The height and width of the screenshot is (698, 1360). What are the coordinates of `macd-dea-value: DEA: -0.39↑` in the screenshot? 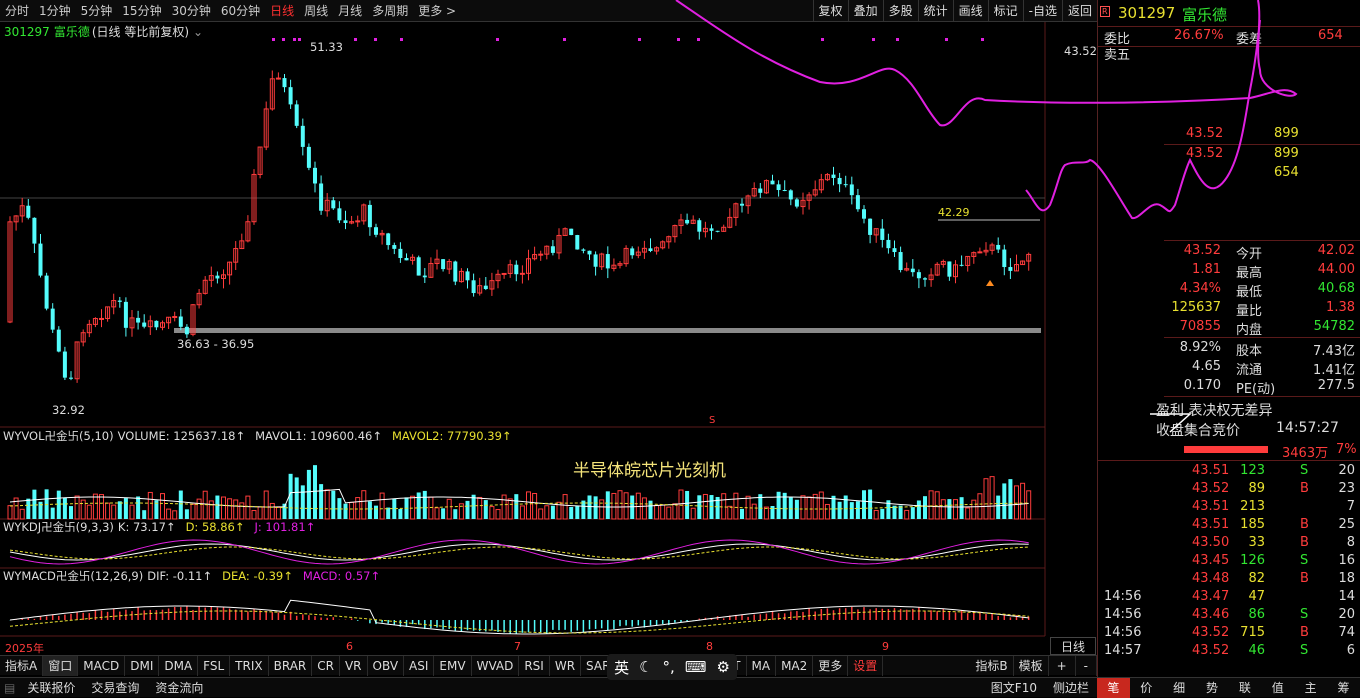 It's located at (257, 576).